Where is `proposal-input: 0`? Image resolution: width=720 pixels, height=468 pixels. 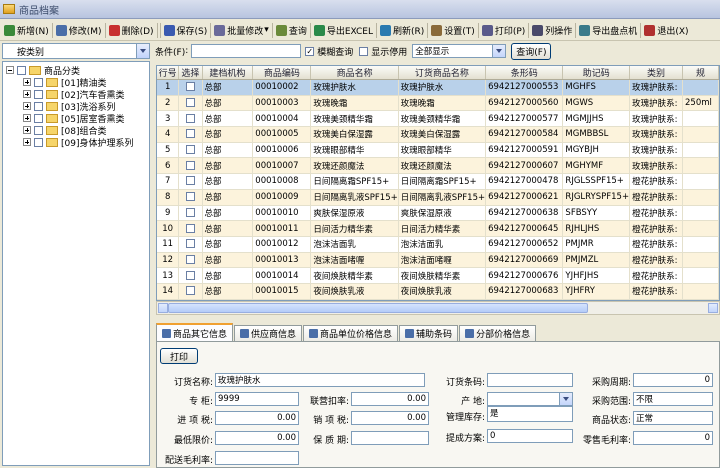 proposal-input: 0 is located at coordinates (530, 436).